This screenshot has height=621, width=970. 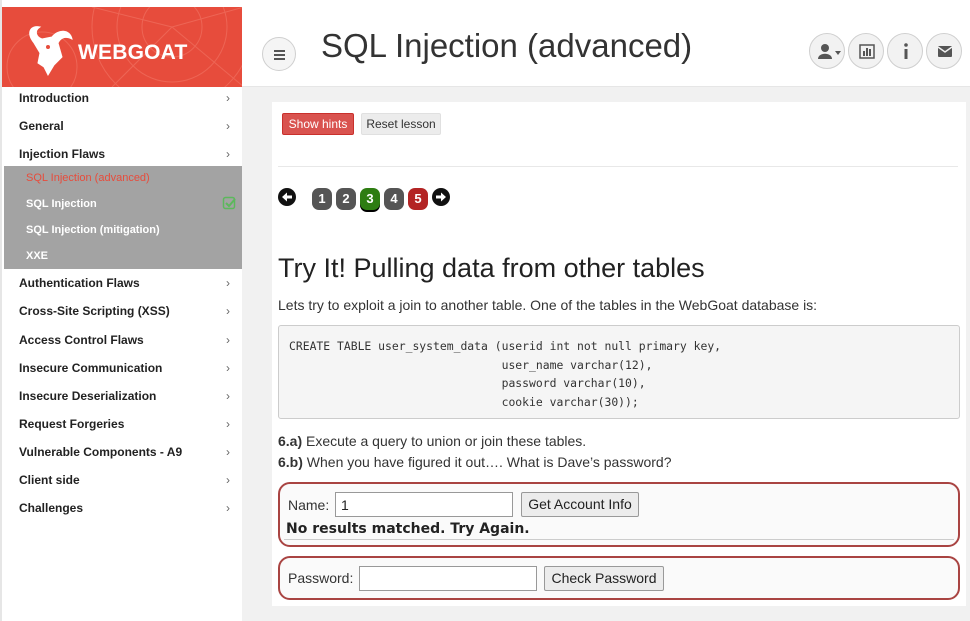 What do you see at coordinates (88, 178) in the screenshot?
I see `sidebar-subitem-sql-injection-advanced: SQL Injection (advanced)` at bounding box center [88, 178].